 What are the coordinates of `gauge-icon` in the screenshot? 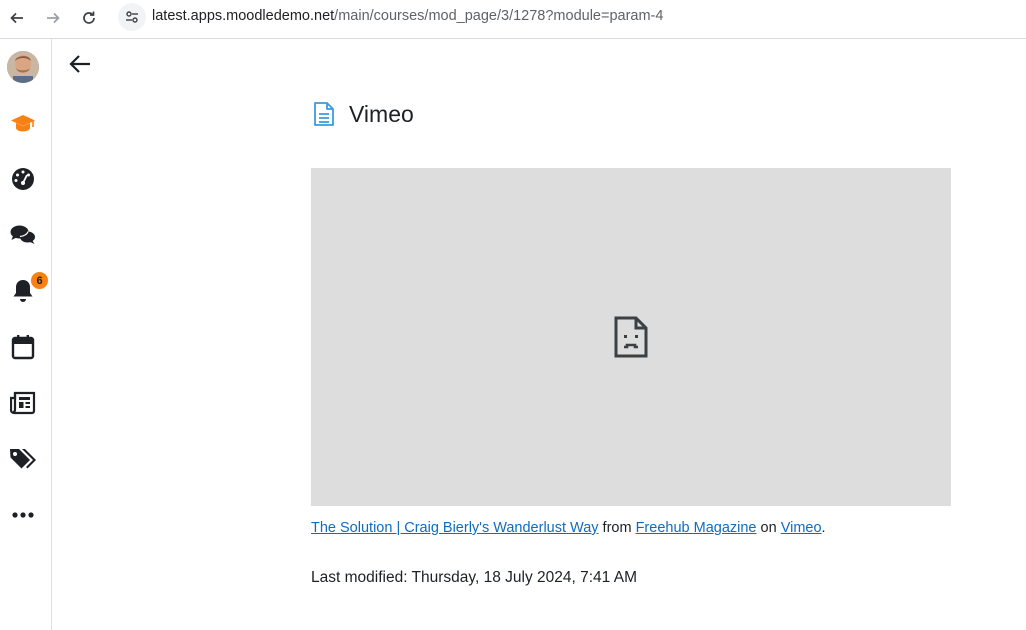 It's located at (23, 179).